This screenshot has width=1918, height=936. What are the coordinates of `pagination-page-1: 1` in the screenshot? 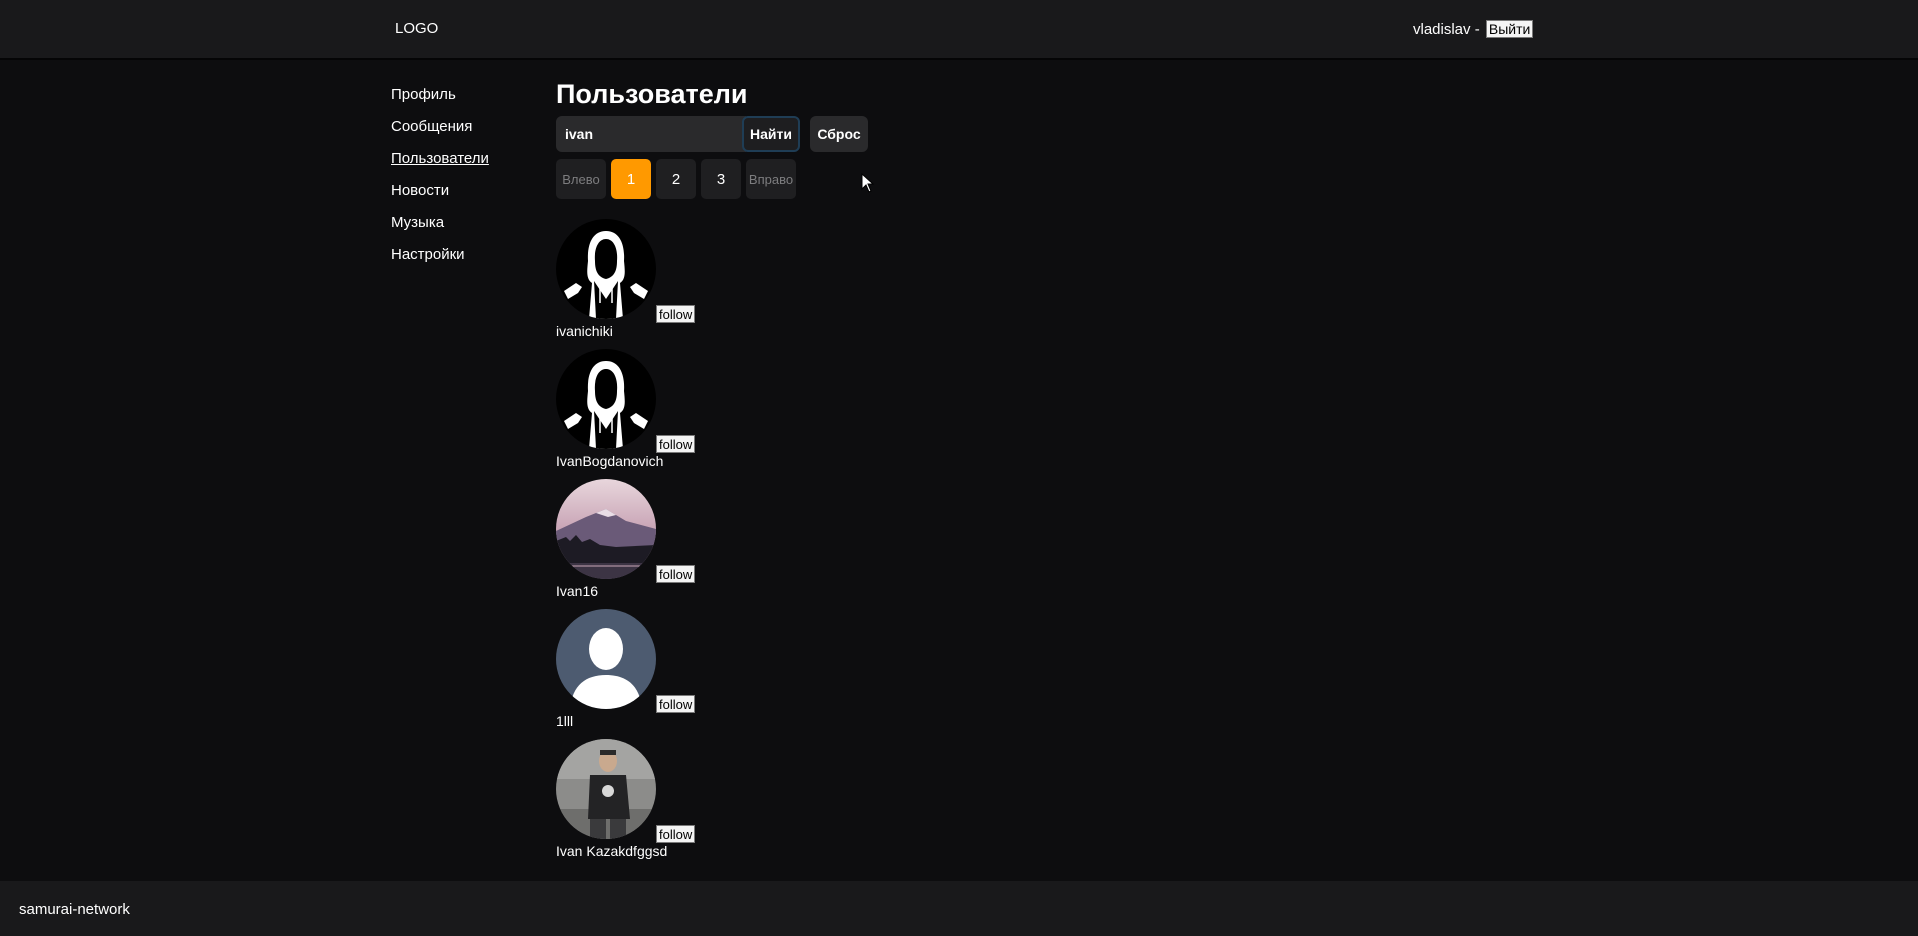 It's located at (631, 179).